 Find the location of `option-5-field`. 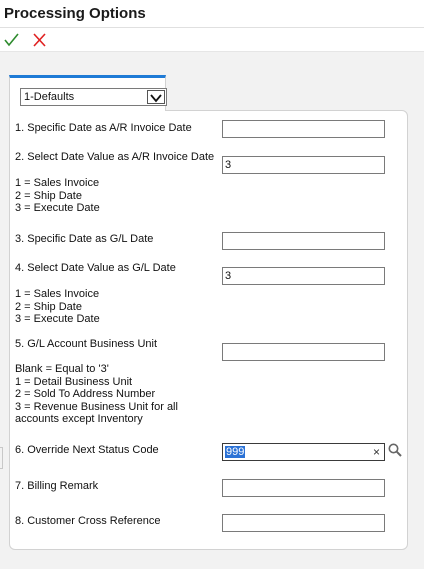

option-5-field is located at coordinates (303, 352).